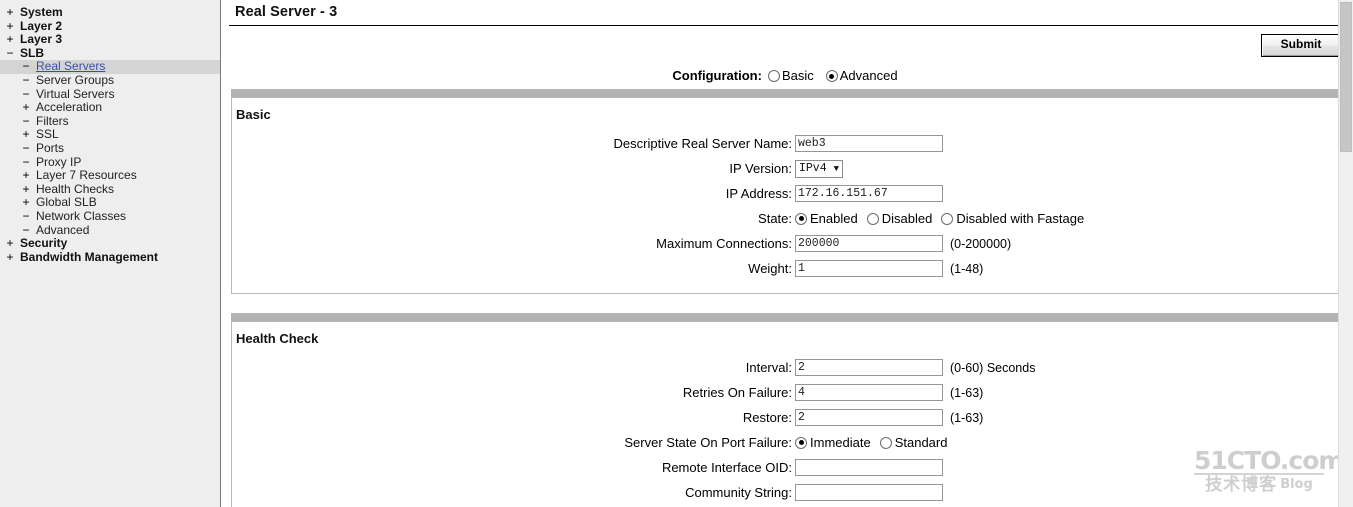 The width and height of the screenshot is (1353, 507). What do you see at coordinates (785, 268) in the screenshot?
I see `form-row-weight: Weight: (1-48)` at bounding box center [785, 268].